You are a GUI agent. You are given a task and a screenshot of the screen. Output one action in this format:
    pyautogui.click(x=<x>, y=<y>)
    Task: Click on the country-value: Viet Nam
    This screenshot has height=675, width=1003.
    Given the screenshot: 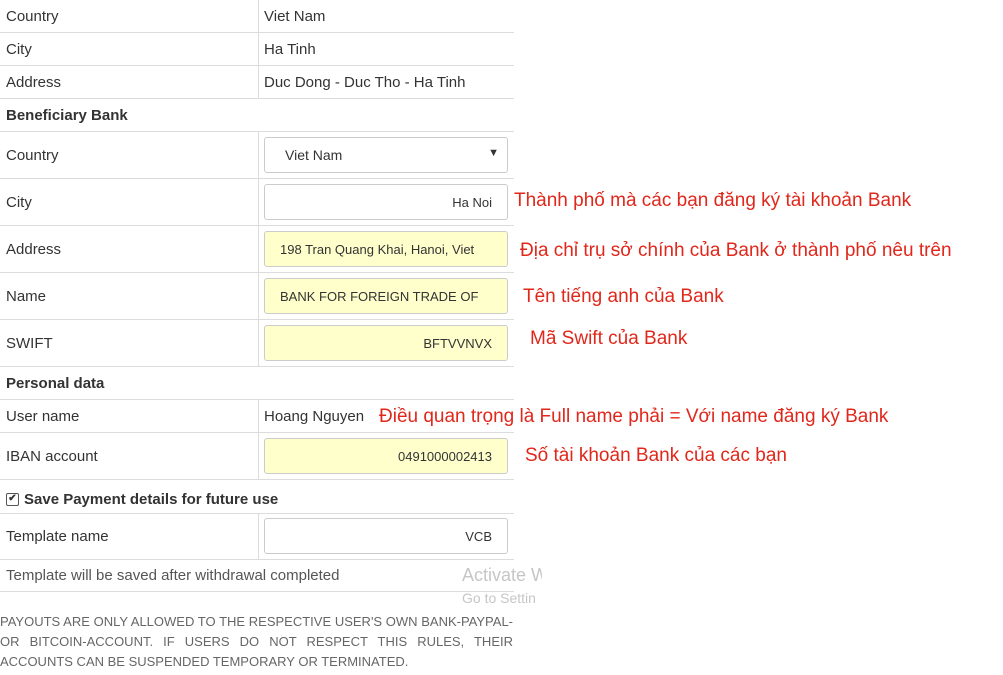 What is the action you would take?
    pyautogui.click(x=295, y=16)
    